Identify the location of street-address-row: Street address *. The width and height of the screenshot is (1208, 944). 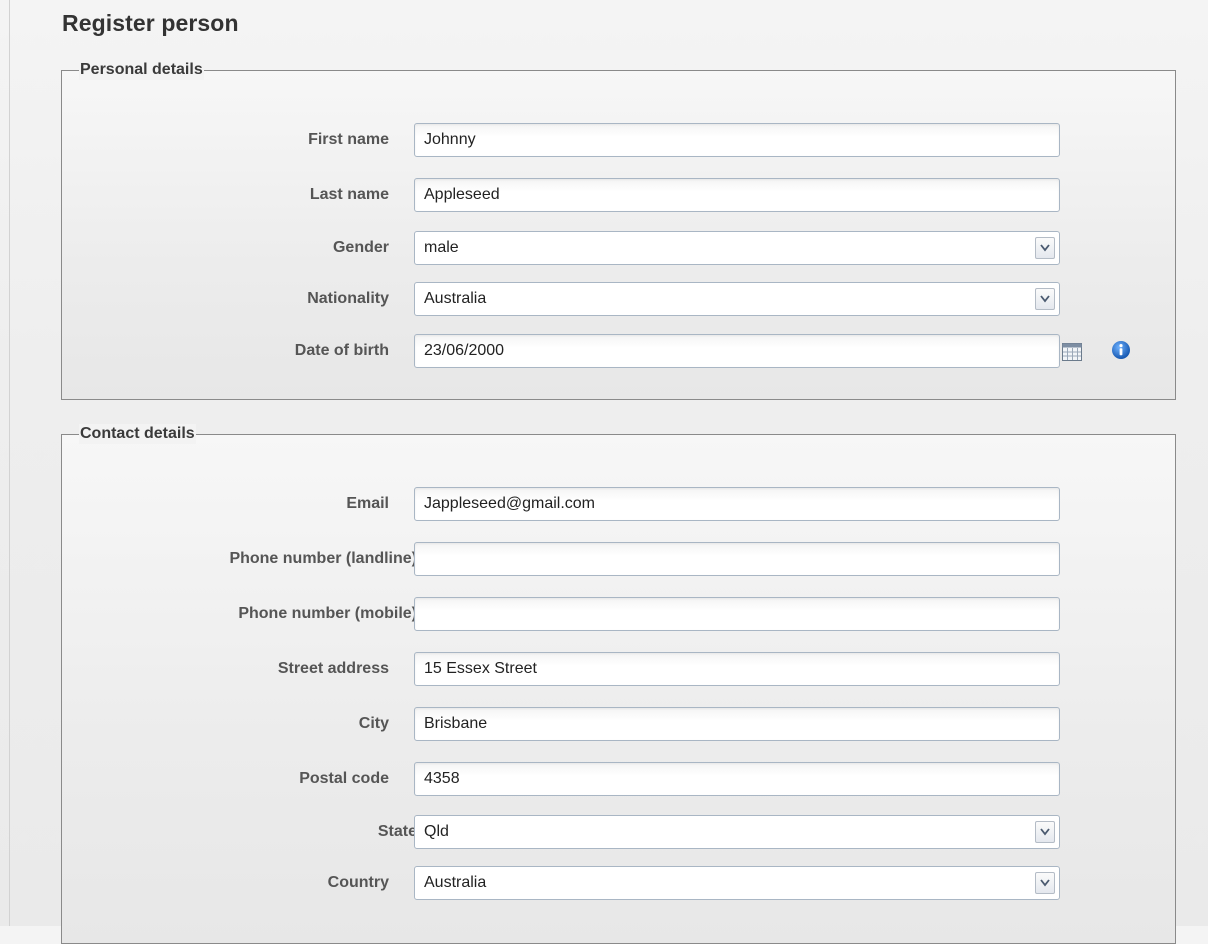
(619, 669).